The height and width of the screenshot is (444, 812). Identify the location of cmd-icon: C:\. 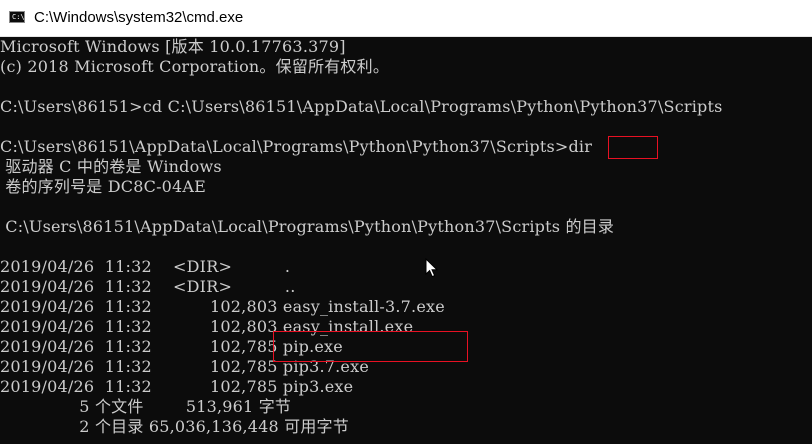
(17, 17).